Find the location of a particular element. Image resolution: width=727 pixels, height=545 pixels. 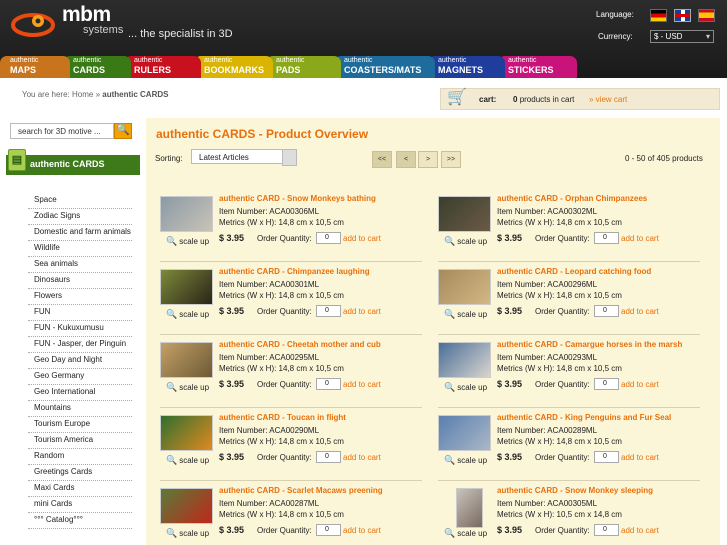

sidebar-category-item: Dinosaurs is located at coordinates (80, 281).